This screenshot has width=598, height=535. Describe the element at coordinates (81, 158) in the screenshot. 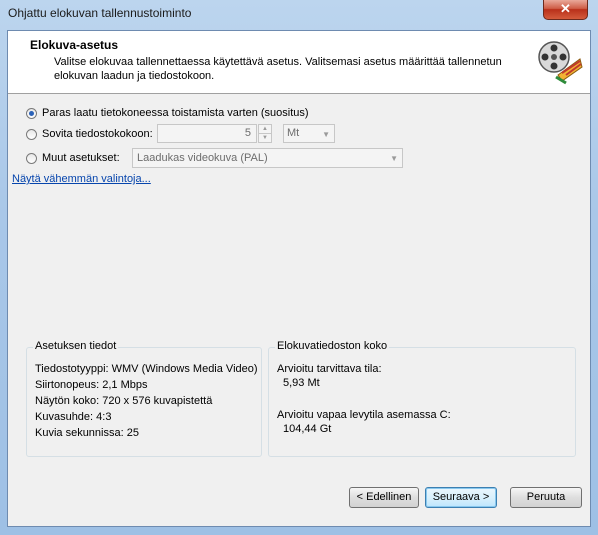

I see `option-other-label: Muut asetukset:` at that location.